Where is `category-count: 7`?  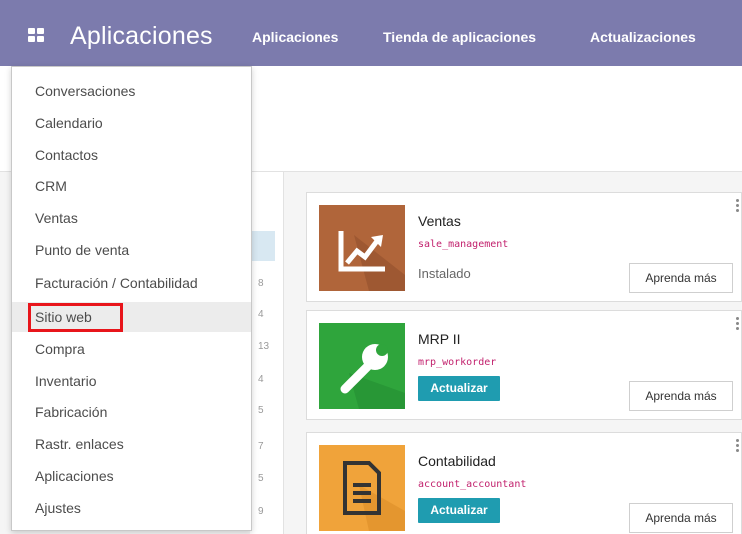 category-count: 7 is located at coordinates (261, 446).